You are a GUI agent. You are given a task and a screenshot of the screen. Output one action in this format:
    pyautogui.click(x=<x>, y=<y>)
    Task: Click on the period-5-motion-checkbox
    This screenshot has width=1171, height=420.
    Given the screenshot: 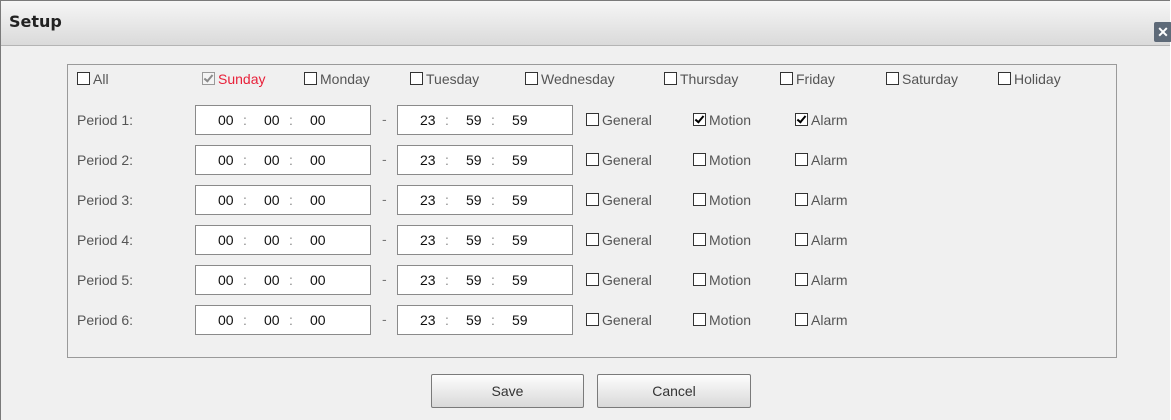 What is the action you would take?
    pyautogui.click(x=699, y=279)
    